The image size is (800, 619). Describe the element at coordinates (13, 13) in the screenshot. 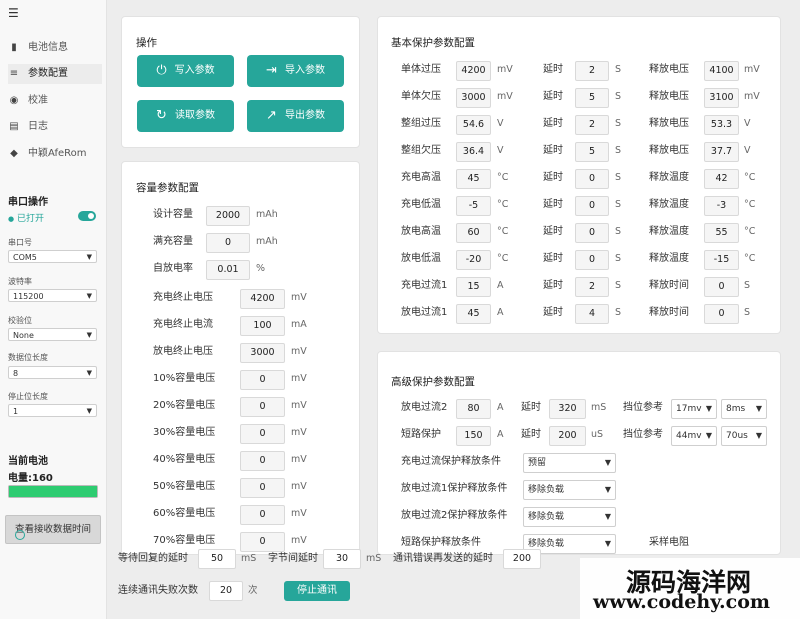

I see `hamburger-icon: ☰` at that location.